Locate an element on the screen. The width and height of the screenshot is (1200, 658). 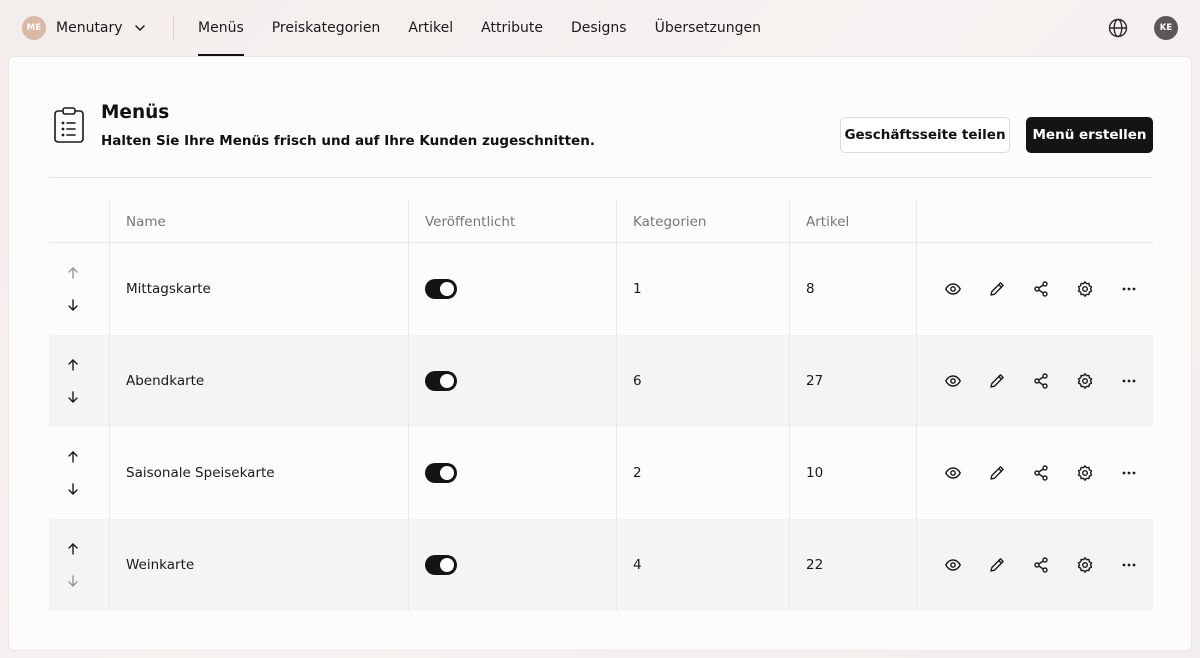
nav-item-price-categories: Preiskategorien is located at coordinates (326, 28).